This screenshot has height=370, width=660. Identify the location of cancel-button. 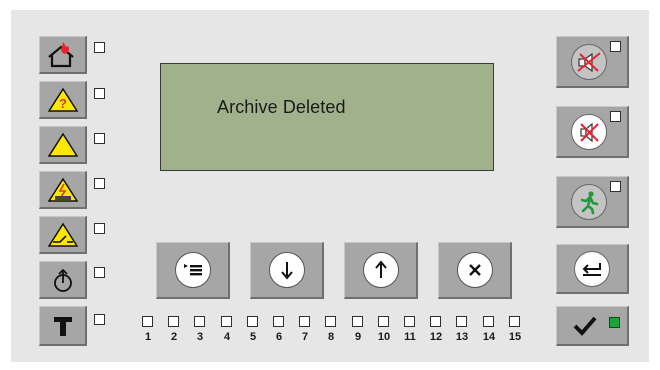
(475, 270).